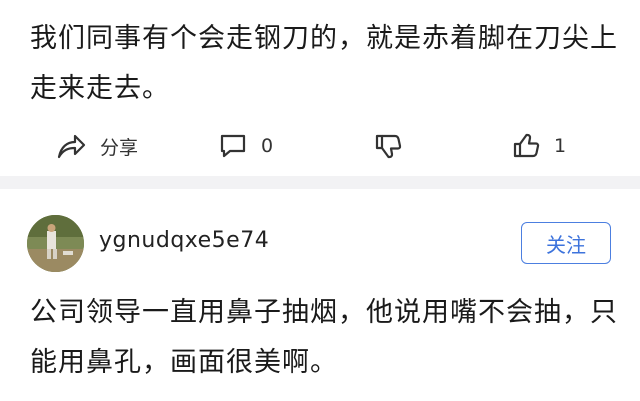 This screenshot has height=401, width=640. I want to click on like-count: 1, so click(560, 146).